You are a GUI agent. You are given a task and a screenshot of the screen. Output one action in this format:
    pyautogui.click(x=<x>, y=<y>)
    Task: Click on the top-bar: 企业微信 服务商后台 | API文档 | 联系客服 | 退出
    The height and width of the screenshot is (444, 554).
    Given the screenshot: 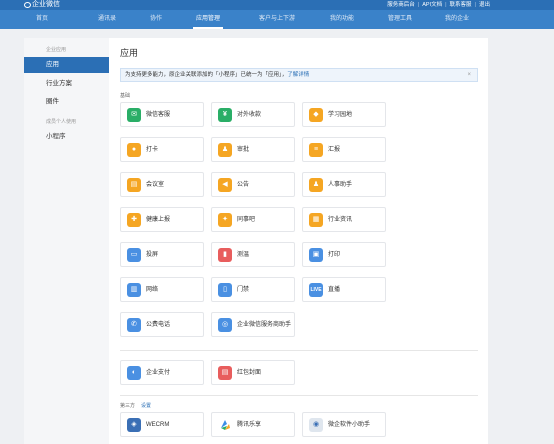 What is the action you would take?
    pyautogui.click(x=277, y=5)
    